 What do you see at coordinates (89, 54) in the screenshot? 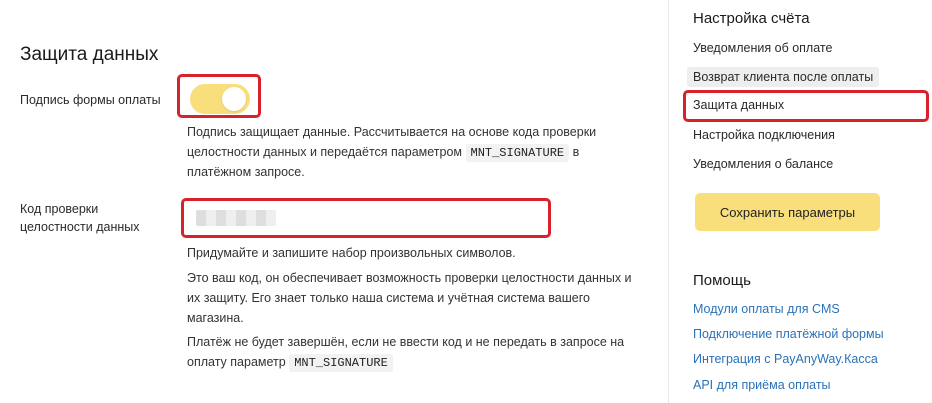
I see `page-title: Защита данных` at bounding box center [89, 54].